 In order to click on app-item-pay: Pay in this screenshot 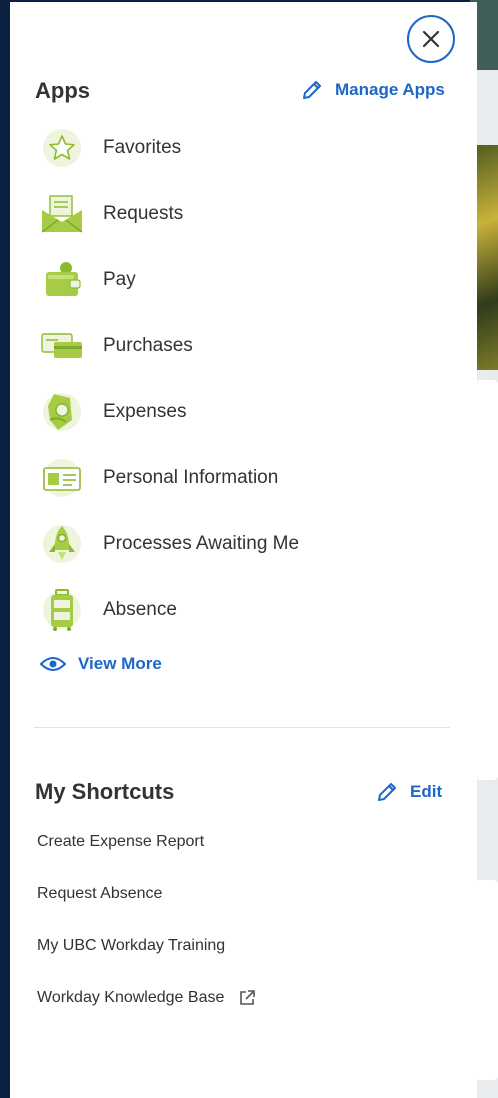, I will do `click(88, 280)`.